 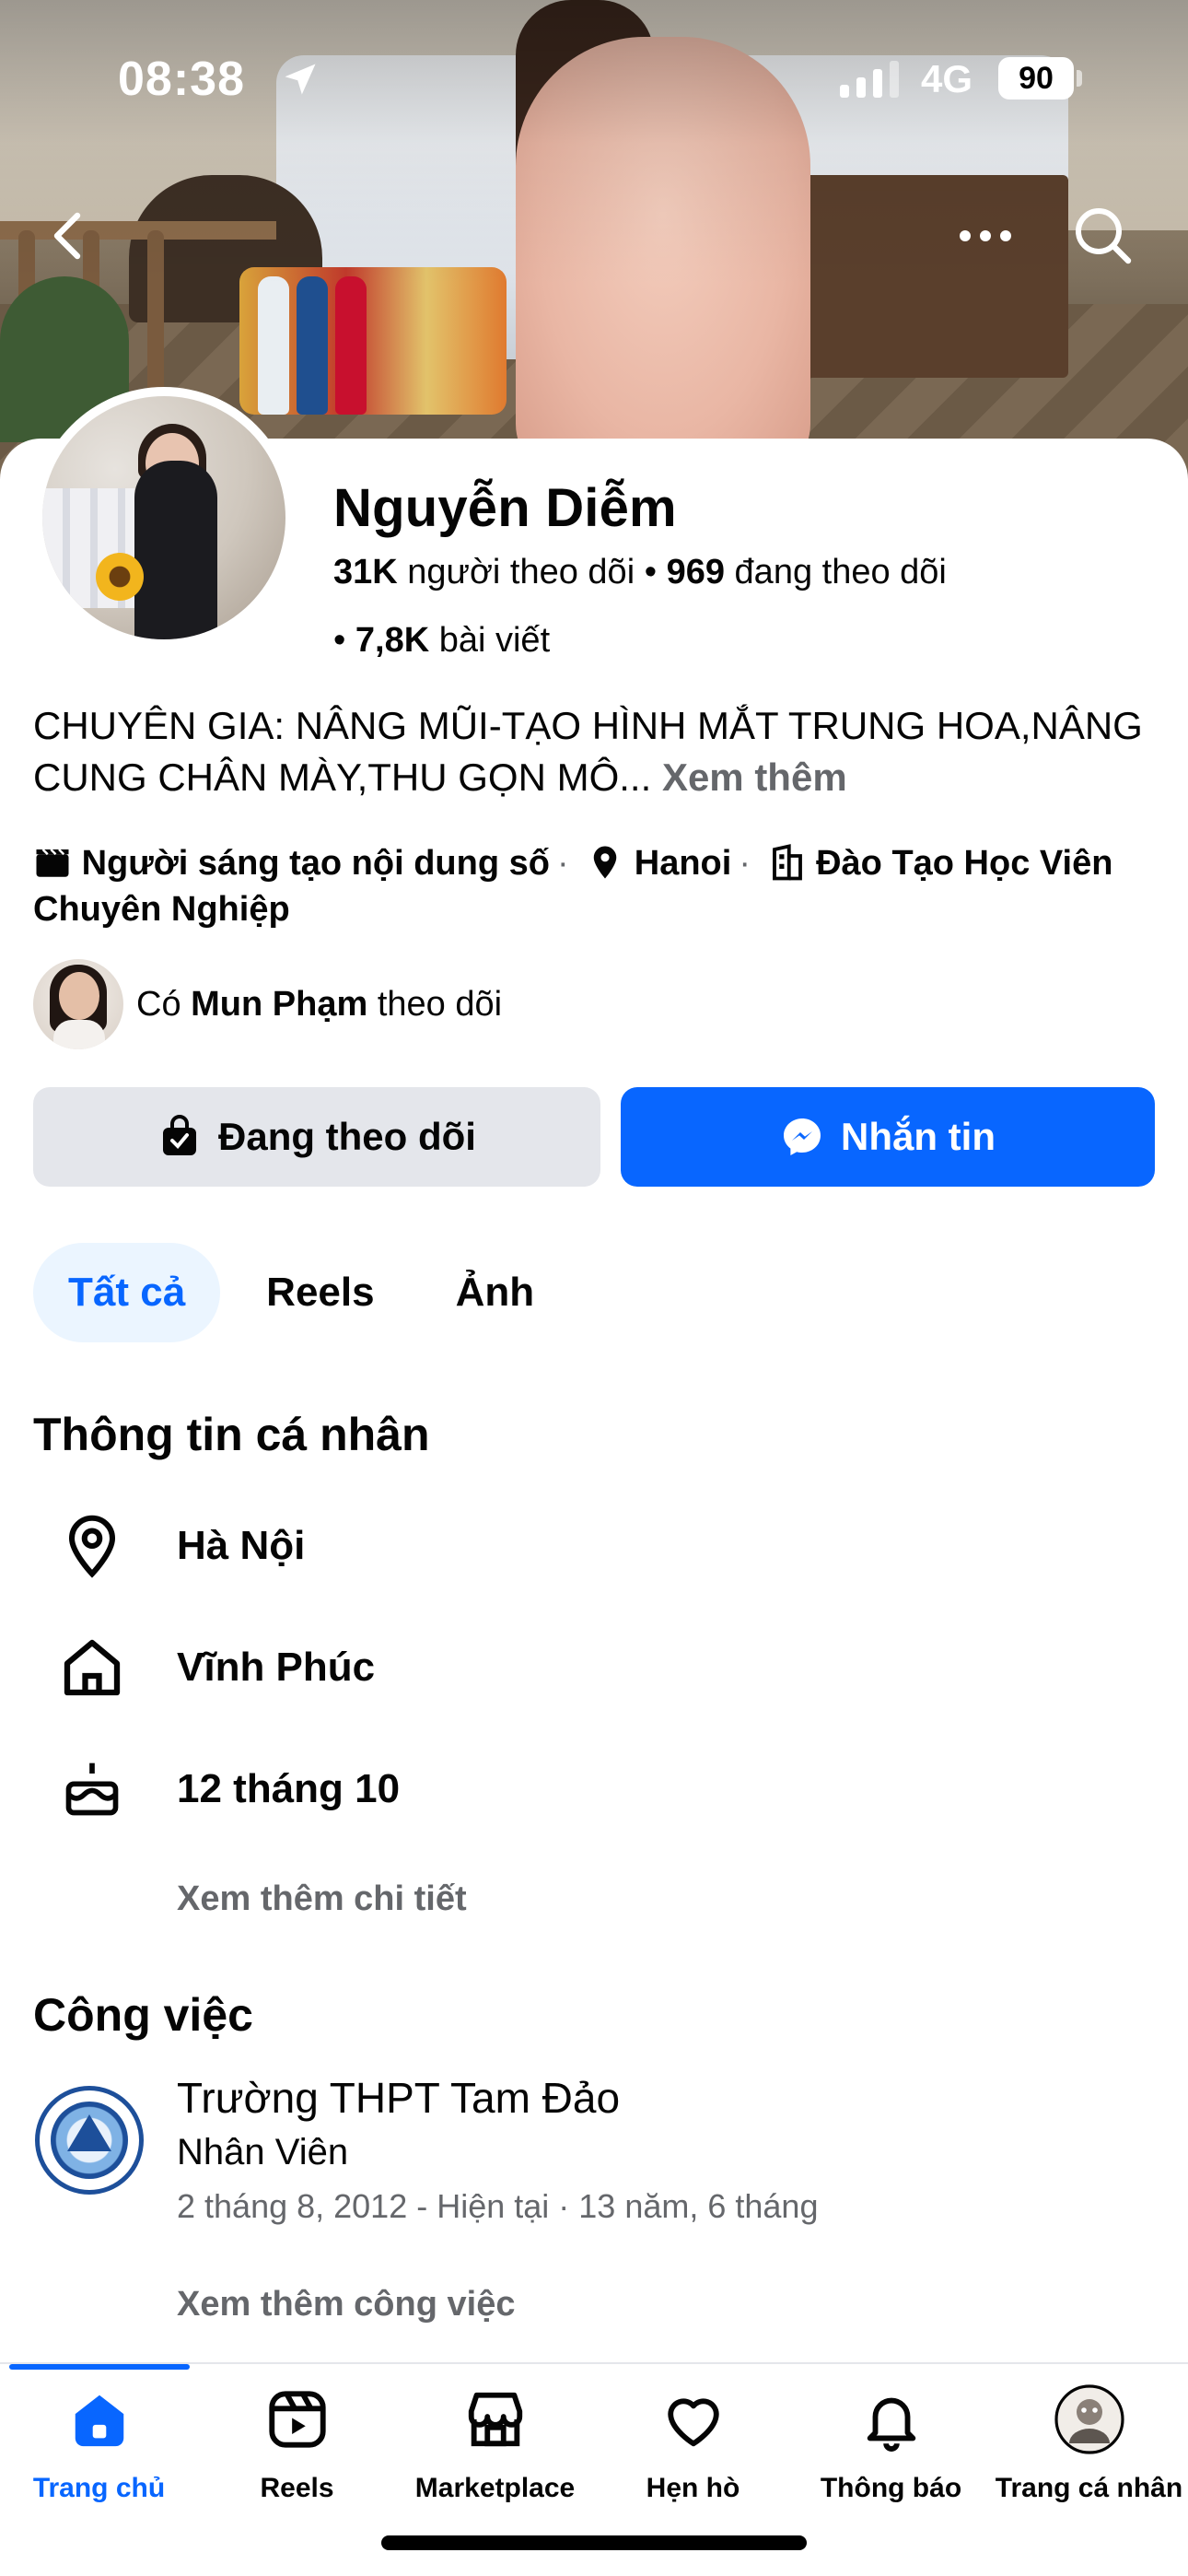 What do you see at coordinates (841, 572) in the screenshot?
I see `following-label: đang theo dõi` at bounding box center [841, 572].